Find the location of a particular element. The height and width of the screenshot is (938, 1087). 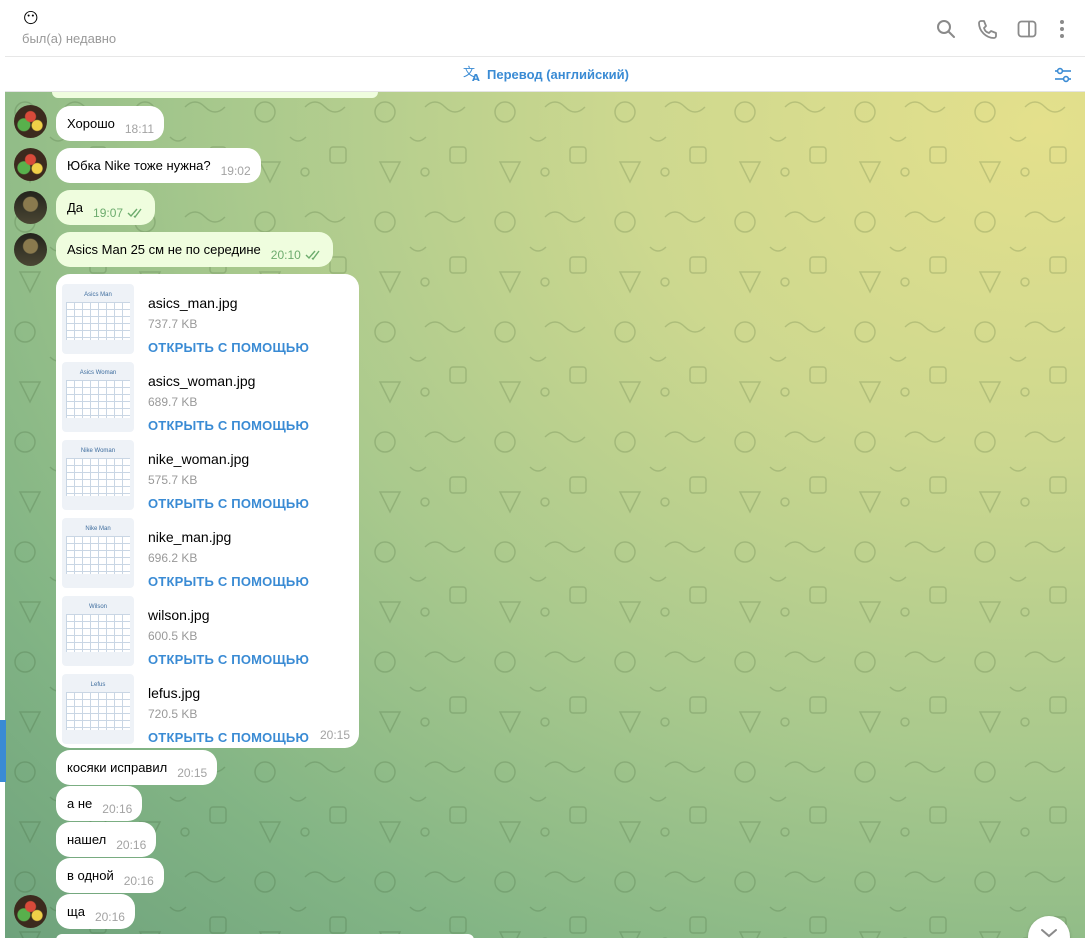

contact-status: был(а) недавно is located at coordinates (69, 38).